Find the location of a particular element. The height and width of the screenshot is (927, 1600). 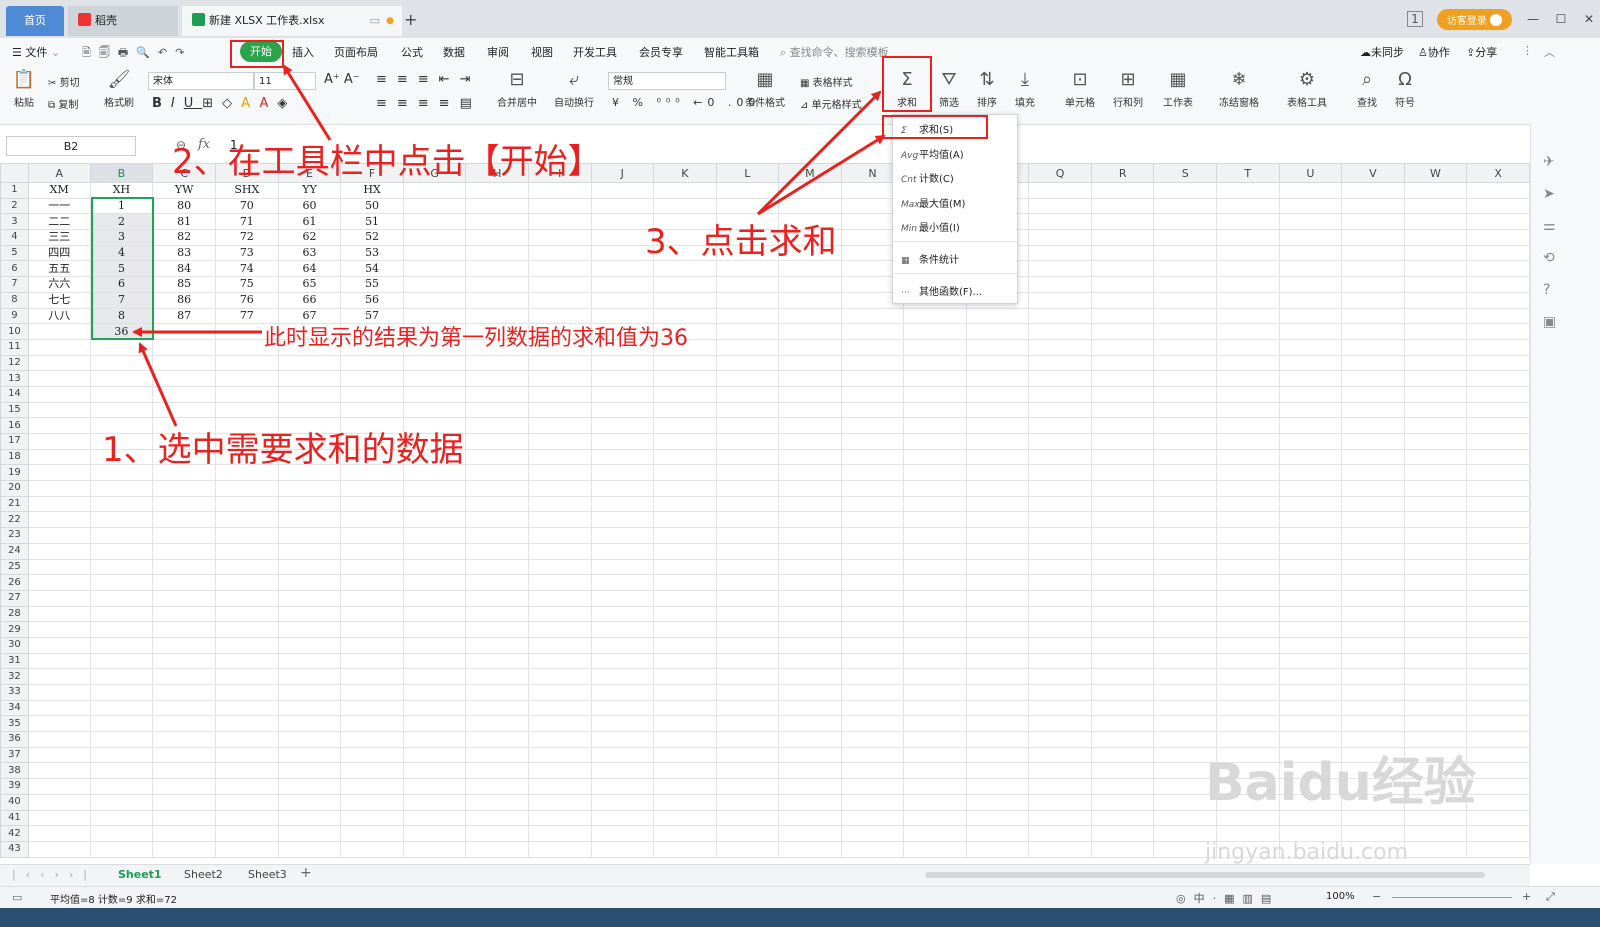

annotation-step2: 2、在工具栏中点击【开始】 is located at coordinates (387, 162).